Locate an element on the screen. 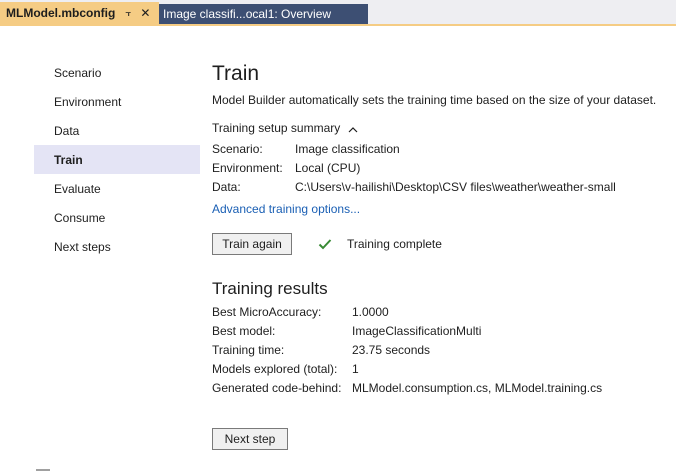  nav-item-scenario: Scenario is located at coordinates (117, 72).